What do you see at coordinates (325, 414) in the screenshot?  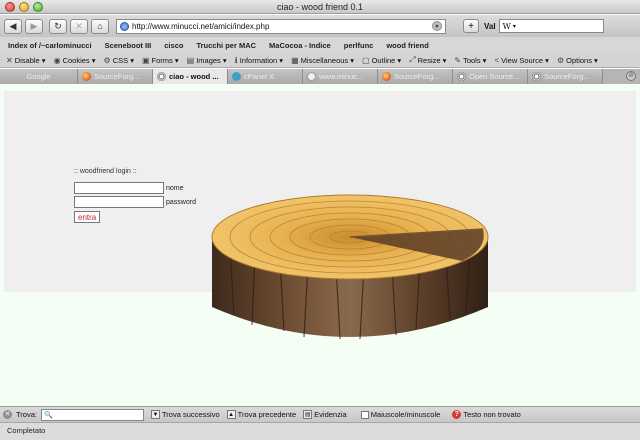 I see `highlight-button: ▤ Evidenzia` at bounding box center [325, 414].